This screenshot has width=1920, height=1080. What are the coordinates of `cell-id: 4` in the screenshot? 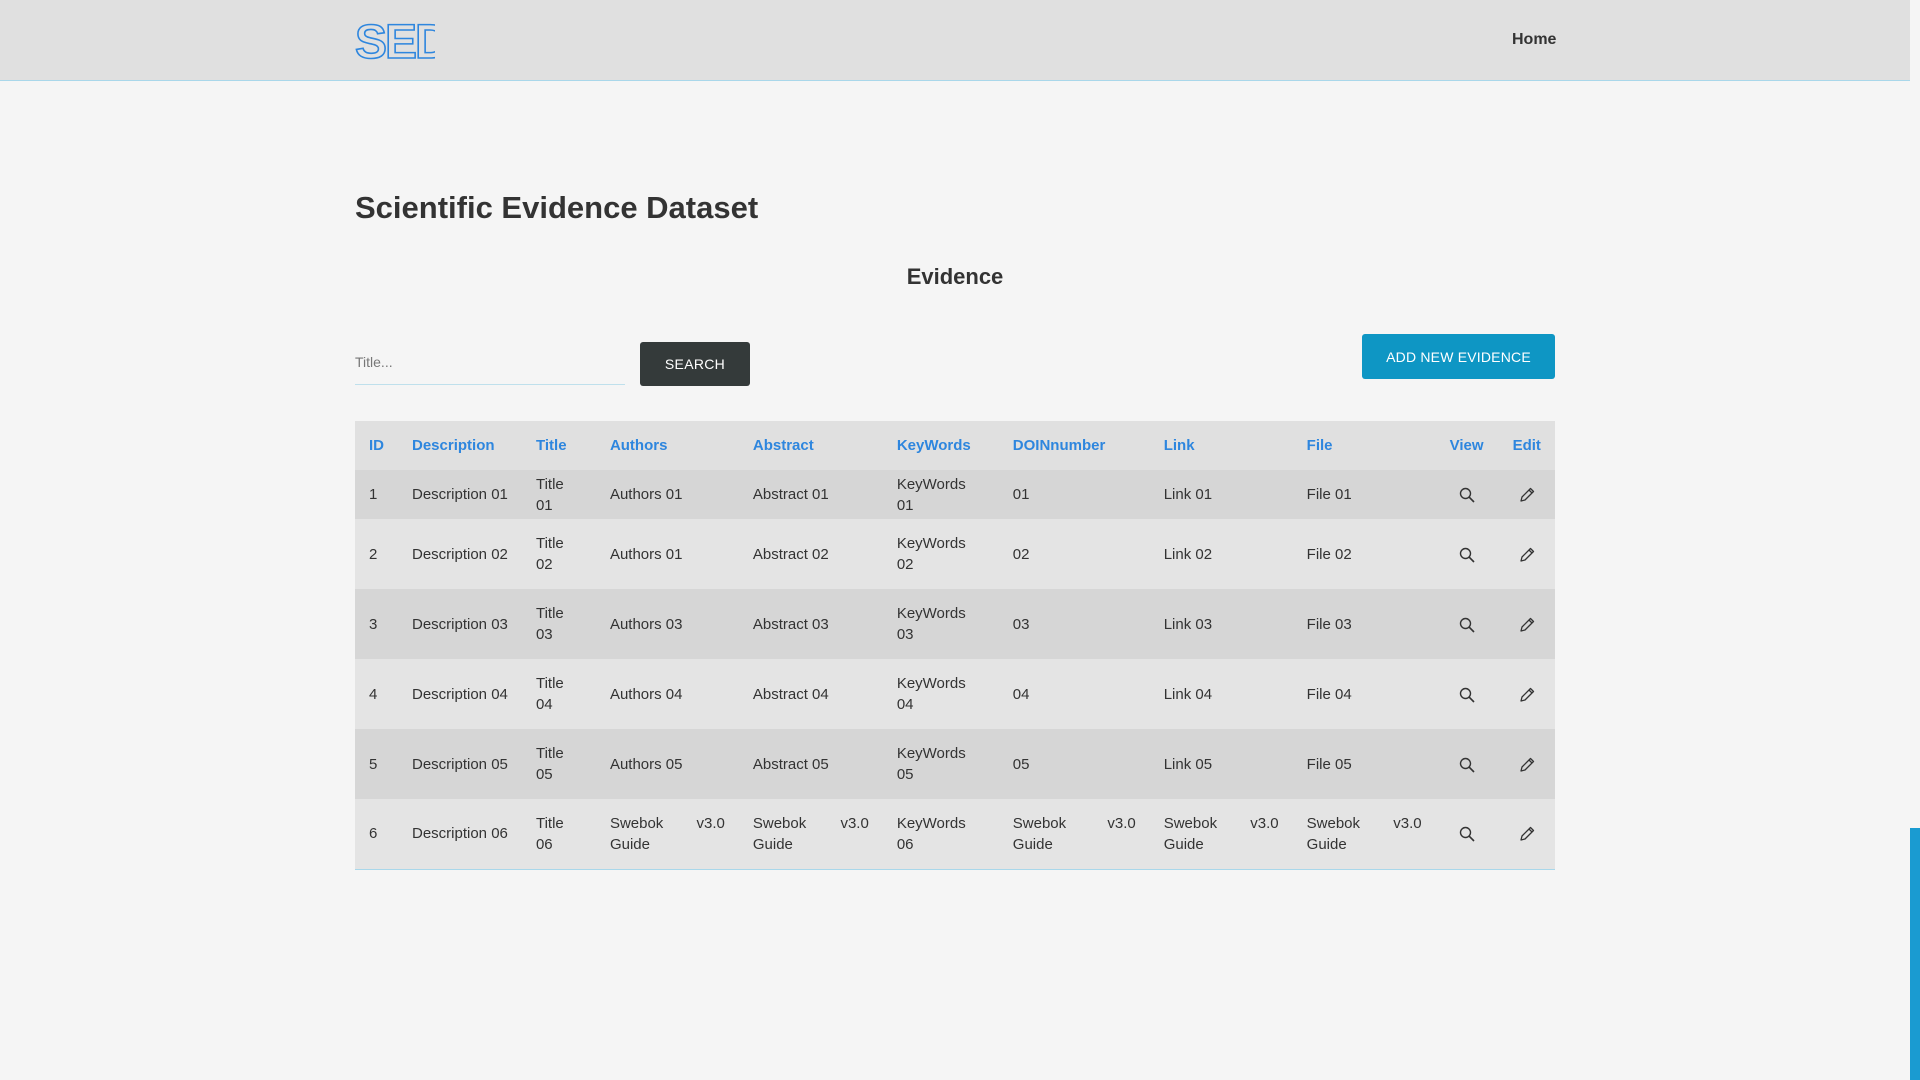 It's located at (373, 694).